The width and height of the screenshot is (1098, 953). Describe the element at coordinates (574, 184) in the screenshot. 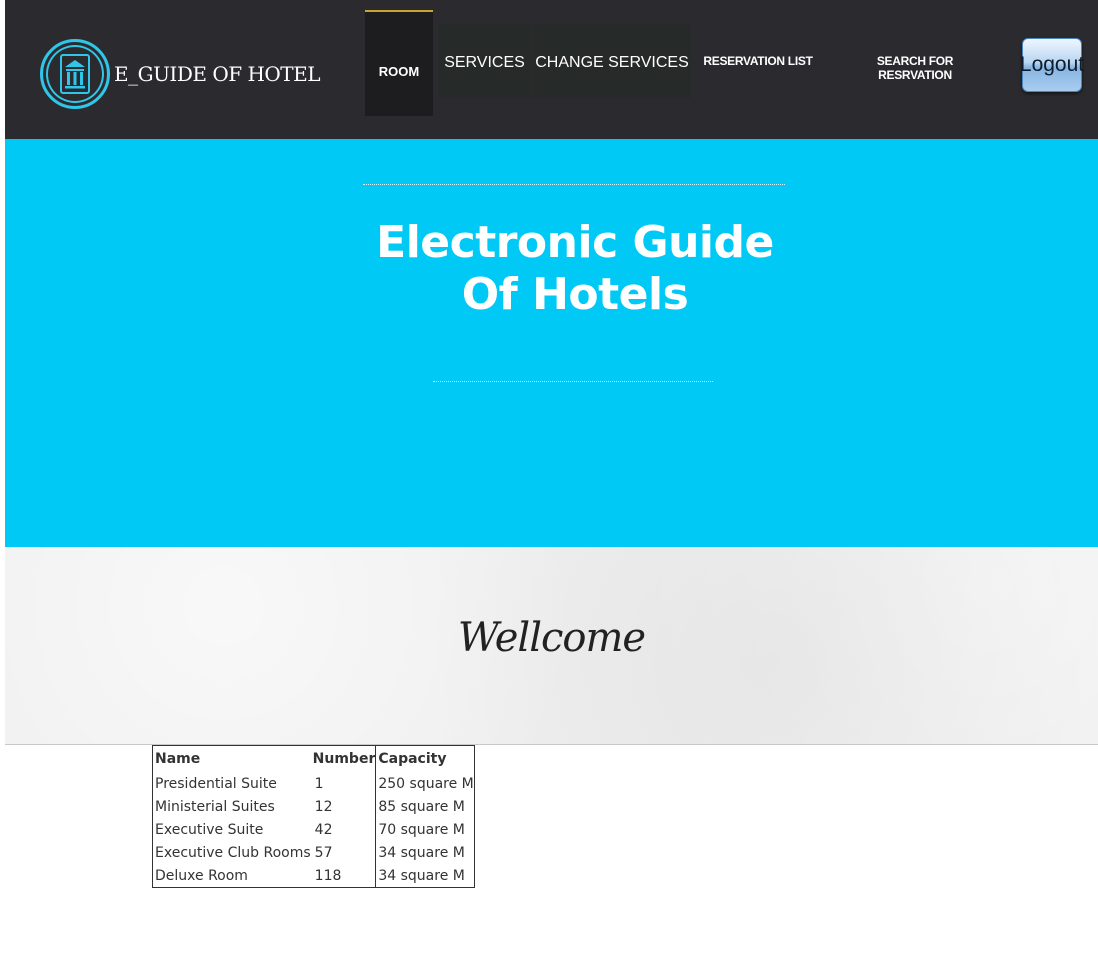

I see `hero-divider-top` at that location.